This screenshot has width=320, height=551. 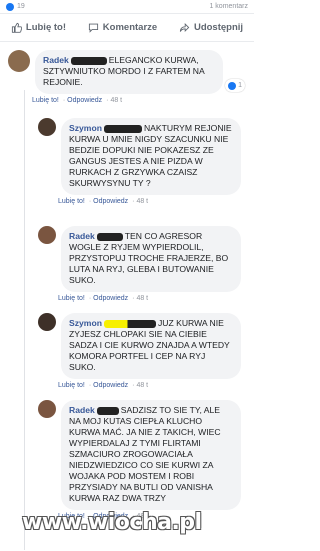 I want to click on reactions-bar: 19 1 komentarz, so click(x=127, y=7).